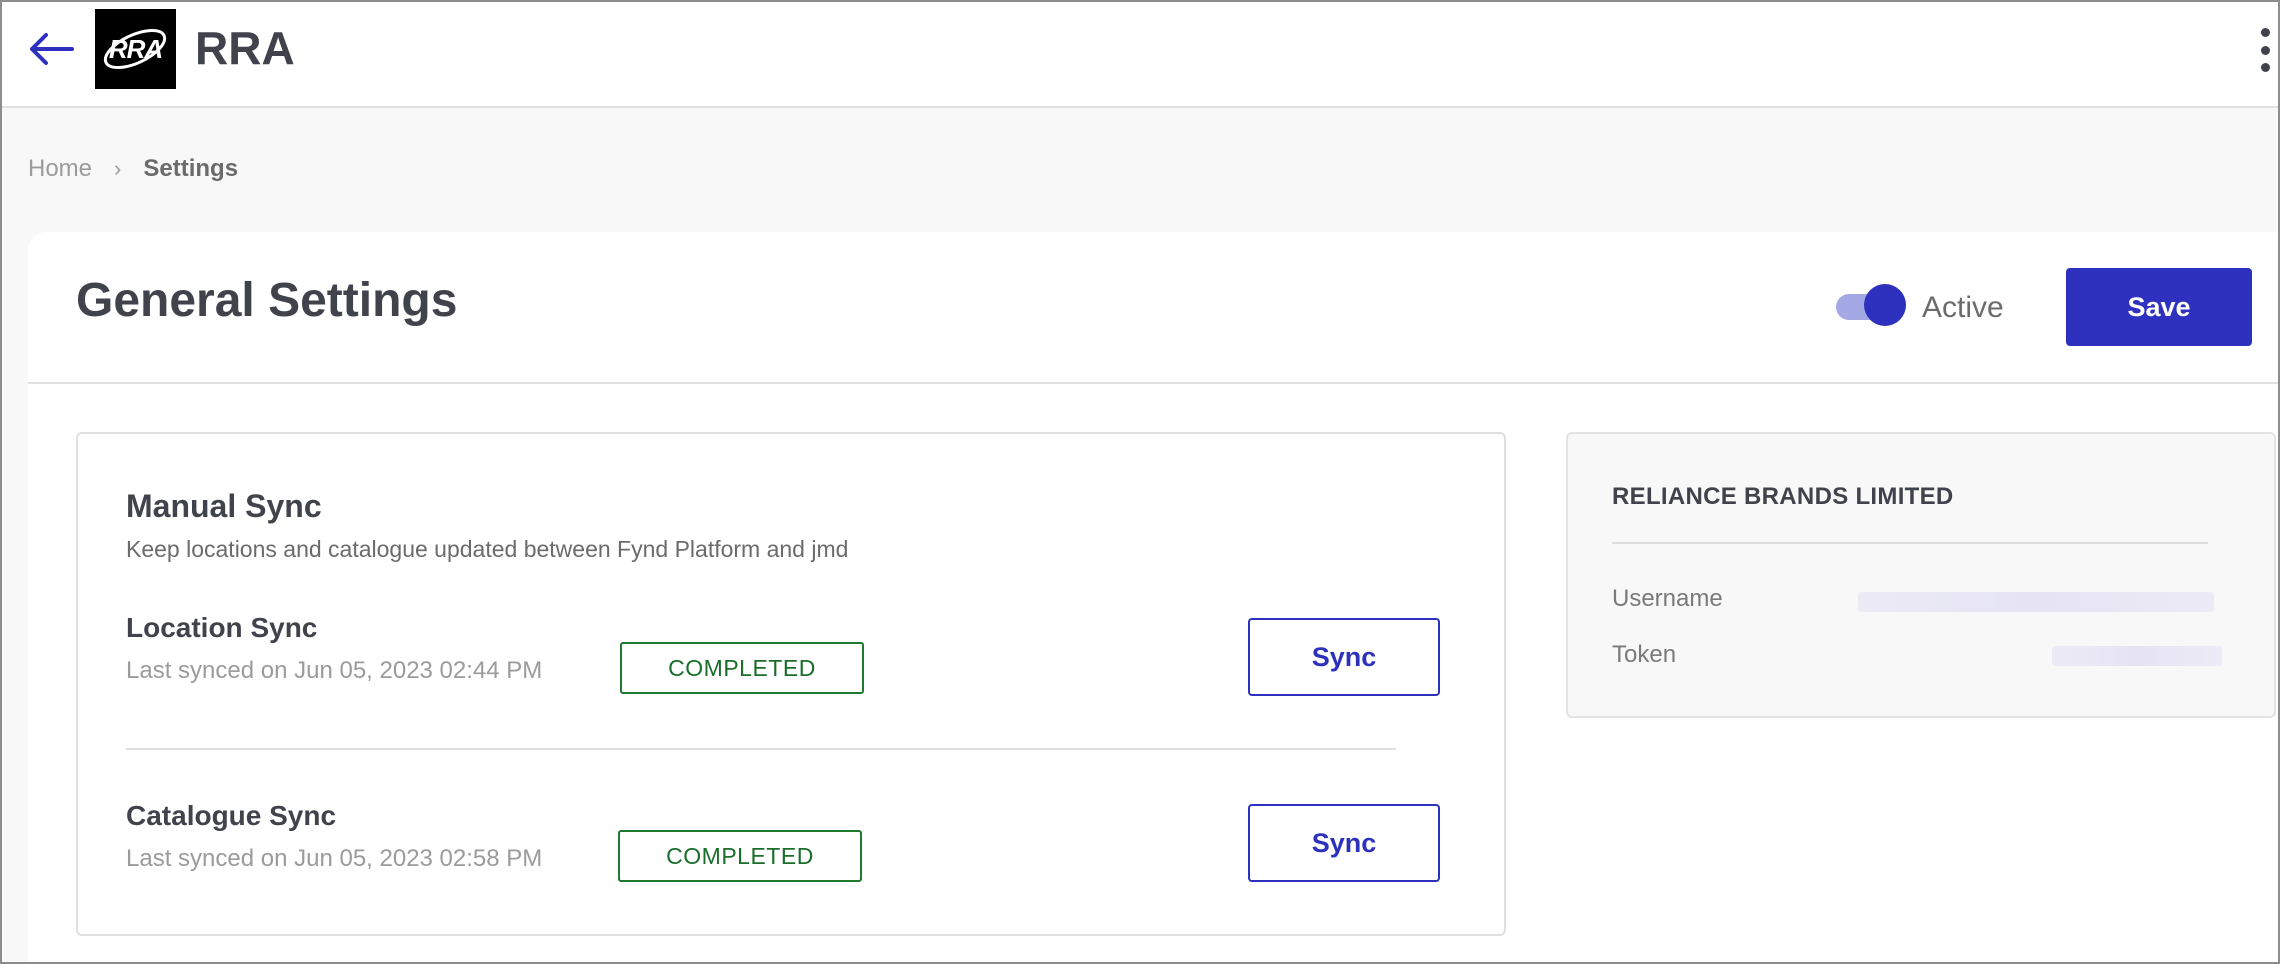 The width and height of the screenshot is (2280, 964). Describe the element at coordinates (245, 48) in the screenshot. I see `app-title: RRA` at that location.